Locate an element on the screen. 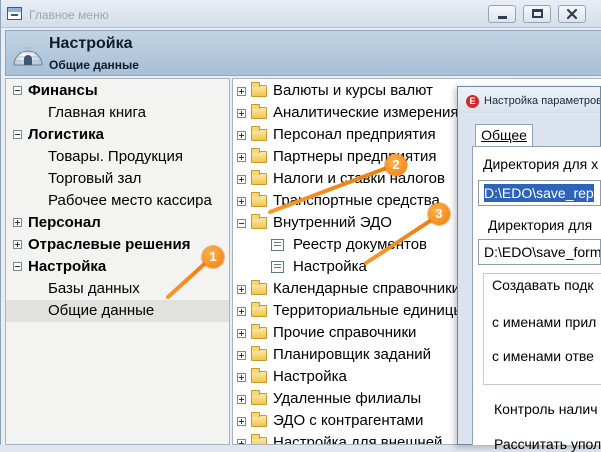 This screenshot has width=601, height=452. window-title: Главное меню is located at coordinates (69, 15).